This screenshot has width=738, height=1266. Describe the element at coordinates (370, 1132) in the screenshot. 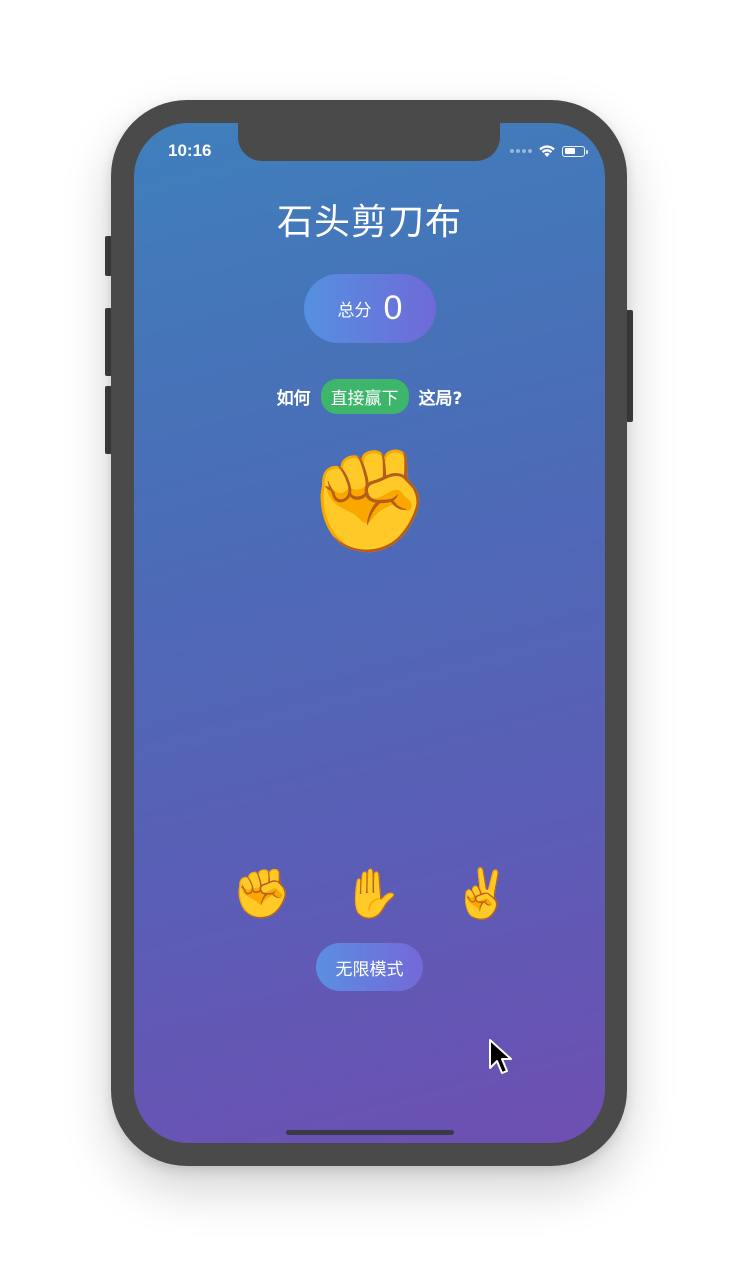

I see `home-indicator` at that location.